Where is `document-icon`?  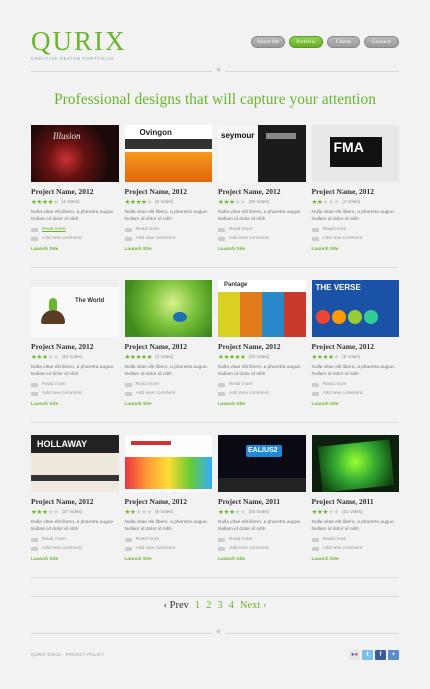 document-icon is located at coordinates (128, 384).